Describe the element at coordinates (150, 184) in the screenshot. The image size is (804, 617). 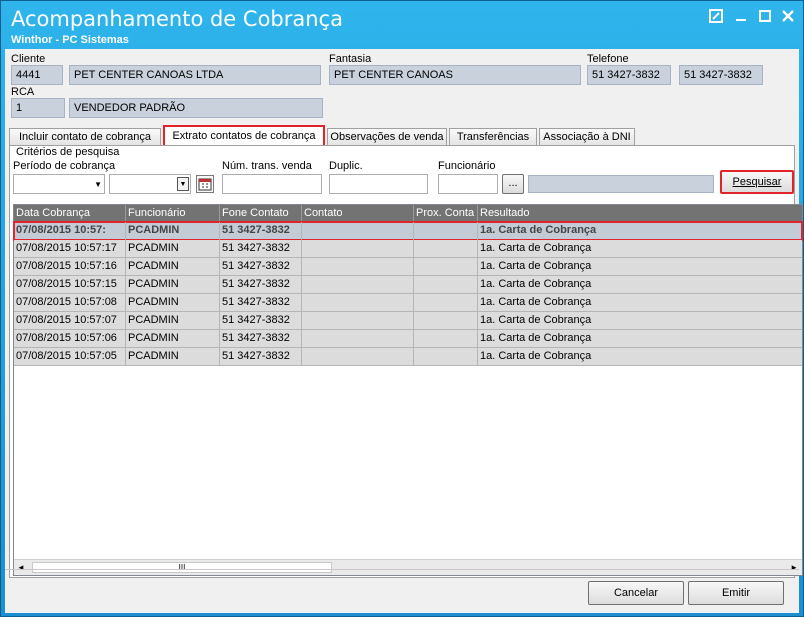
I see `periodo-end-combo: ▼` at that location.